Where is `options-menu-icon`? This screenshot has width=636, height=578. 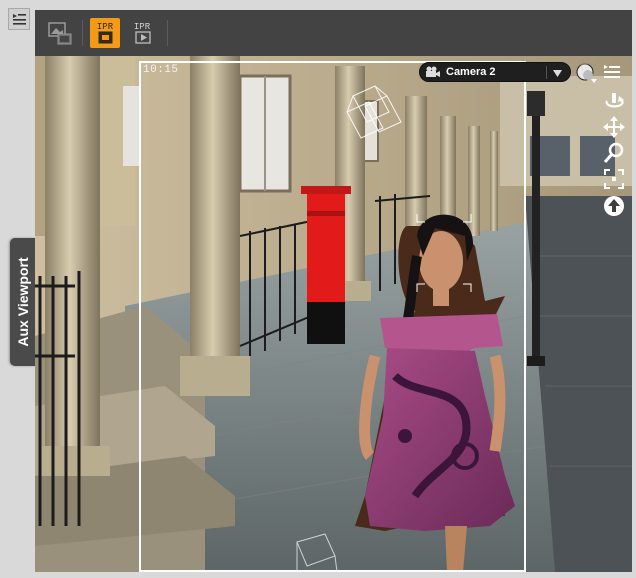 options-menu-icon is located at coordinates (612, 72).